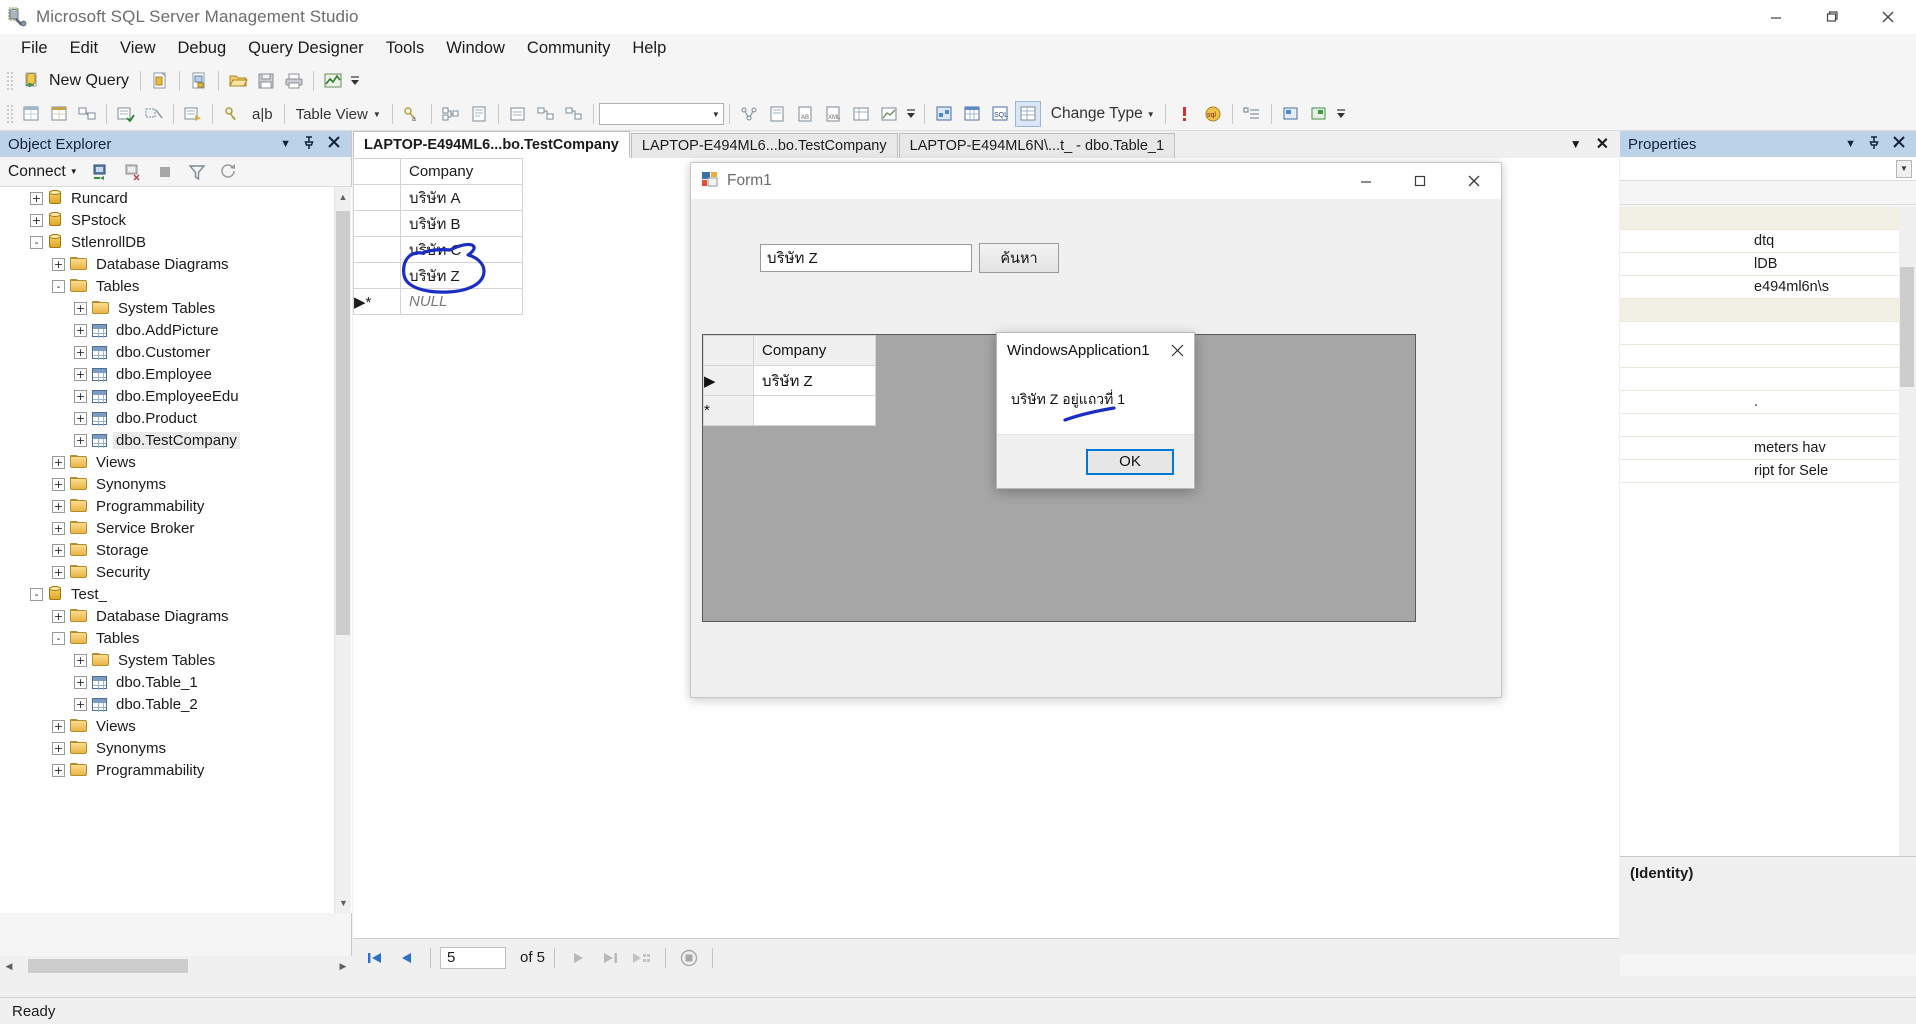  I want to click on property-value: ., so click(1832, 402).